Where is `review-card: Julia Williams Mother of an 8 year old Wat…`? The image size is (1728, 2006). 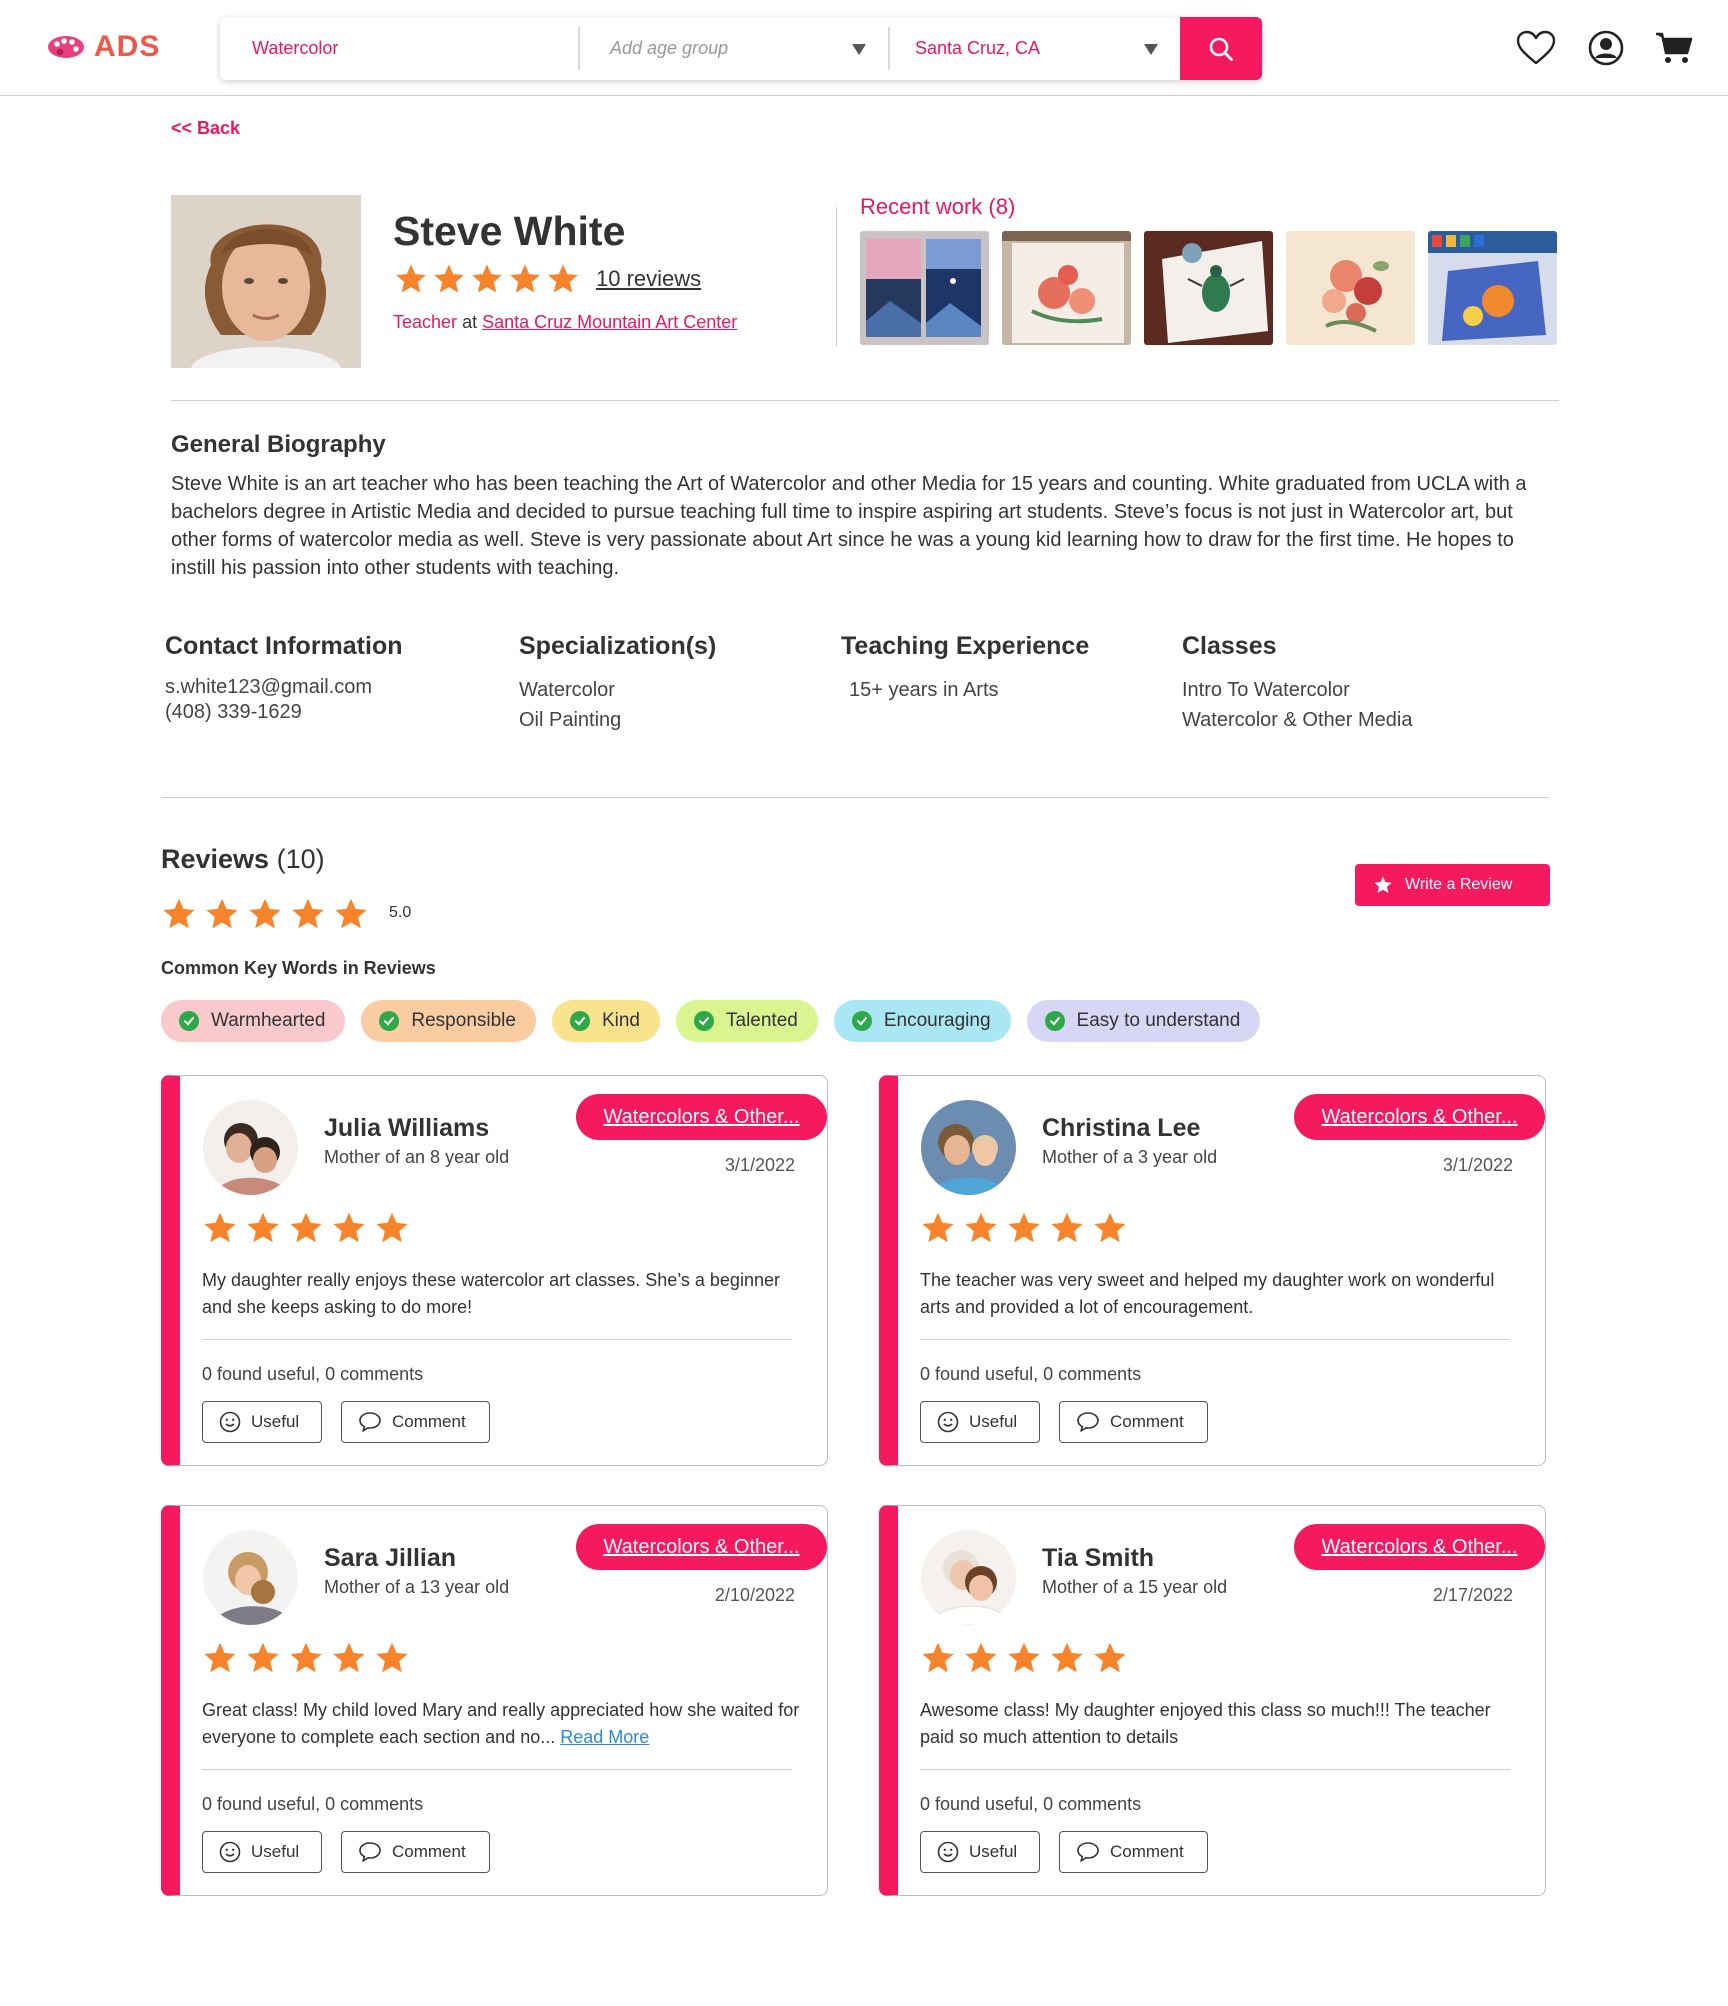
review-card: Julia Williams Mother of an 8 year old Wat… is located at coordinates (494, 1270).